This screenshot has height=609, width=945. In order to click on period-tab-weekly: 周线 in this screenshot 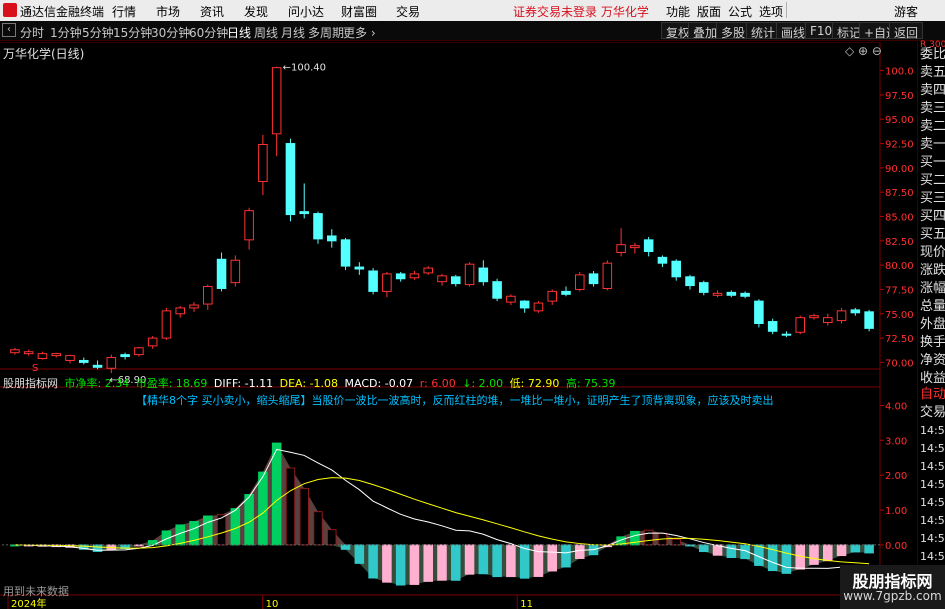, I will do `click(266, 32)`.